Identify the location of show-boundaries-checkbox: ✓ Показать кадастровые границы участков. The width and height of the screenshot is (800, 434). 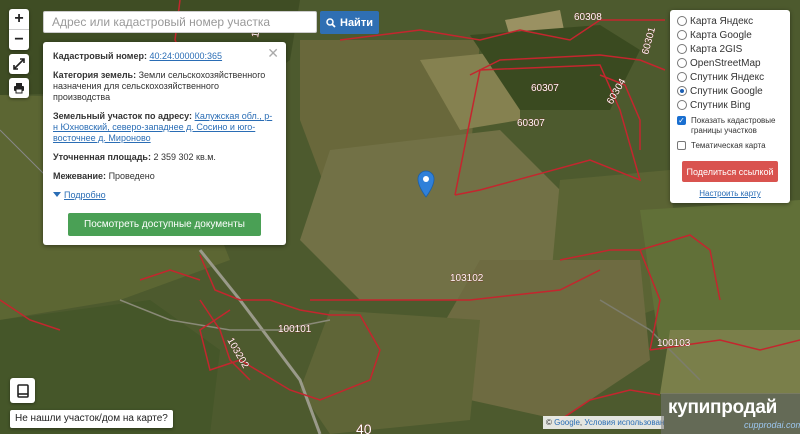
(730, 126).